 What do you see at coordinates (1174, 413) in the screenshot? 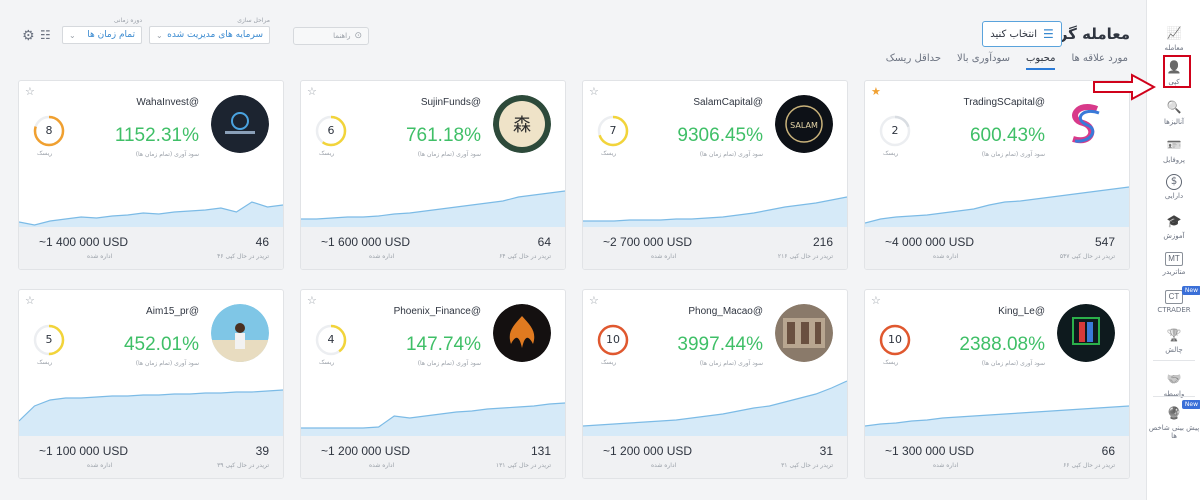
I see `prediction-icon: 🔮` at bounding box center [1174, 413].